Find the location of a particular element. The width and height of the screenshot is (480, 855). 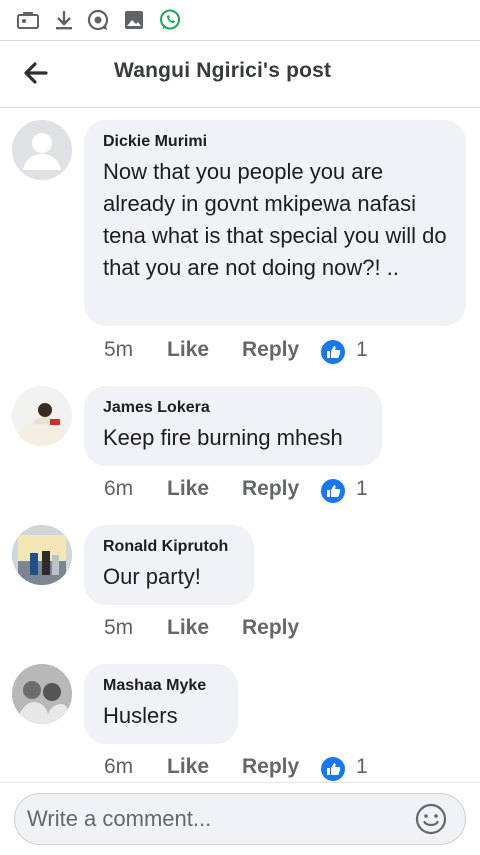

comment-bubble: James Lokera Keep fire burning mhesh is located at coordinates (233, 426).